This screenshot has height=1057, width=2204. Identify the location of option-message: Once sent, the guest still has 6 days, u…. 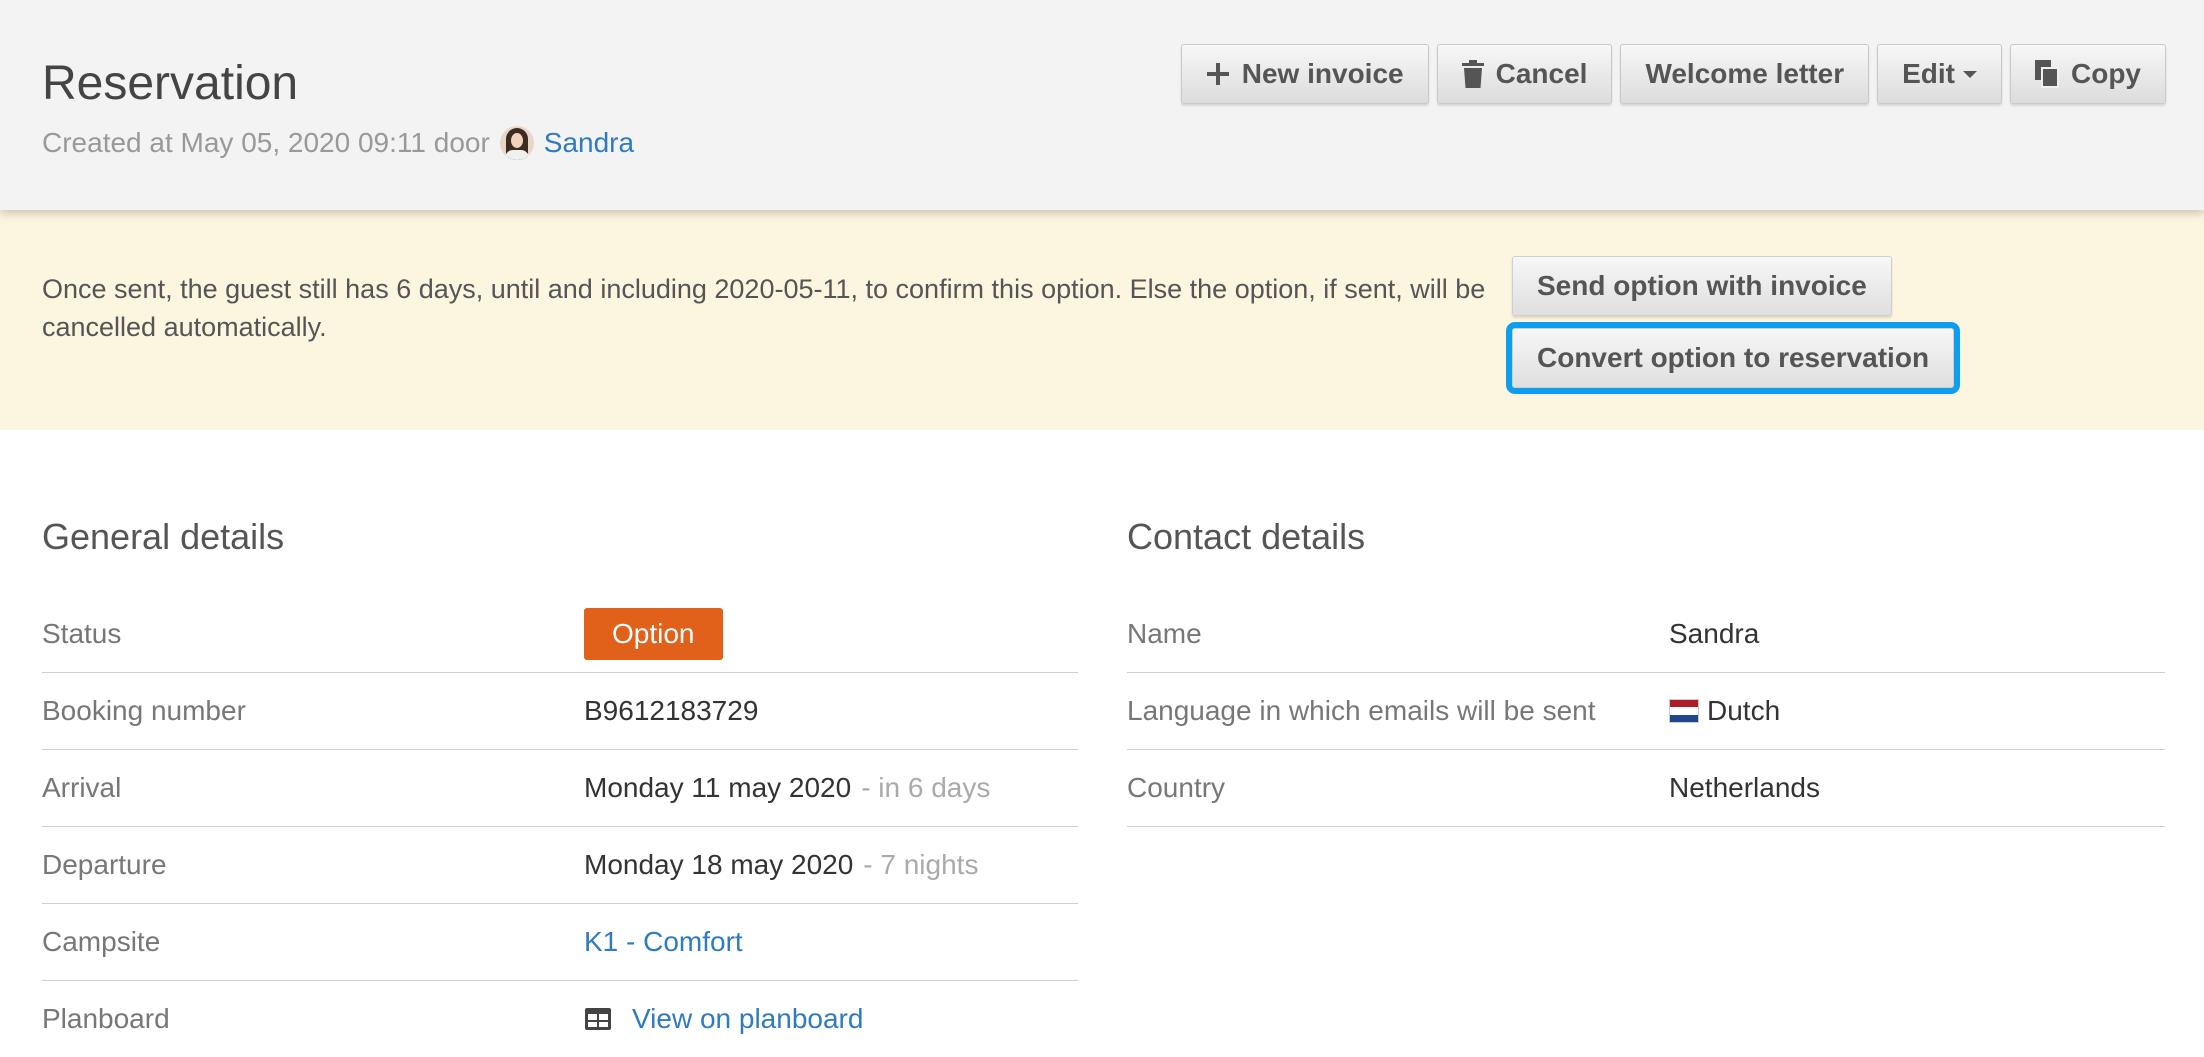
(764, 308).